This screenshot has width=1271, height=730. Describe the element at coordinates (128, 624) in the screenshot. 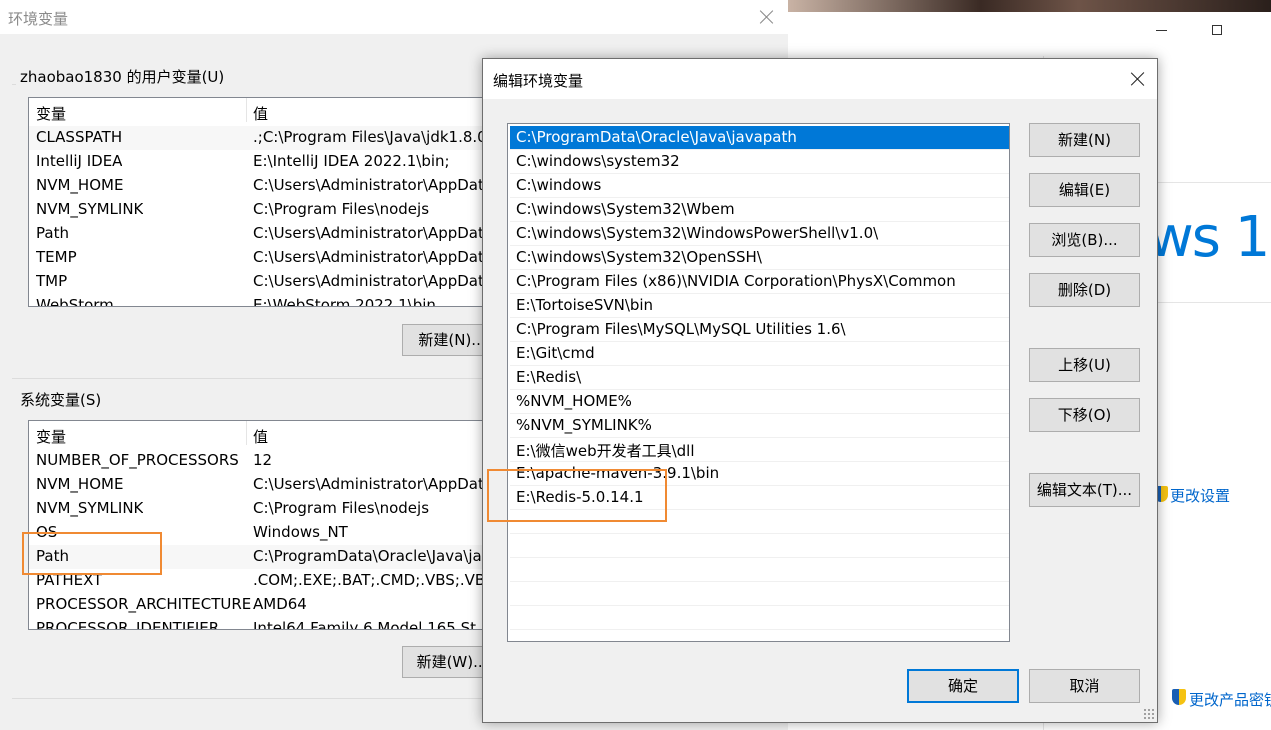

I see `variable-name: PROCESSOR_IDENTIFIER` at that location.